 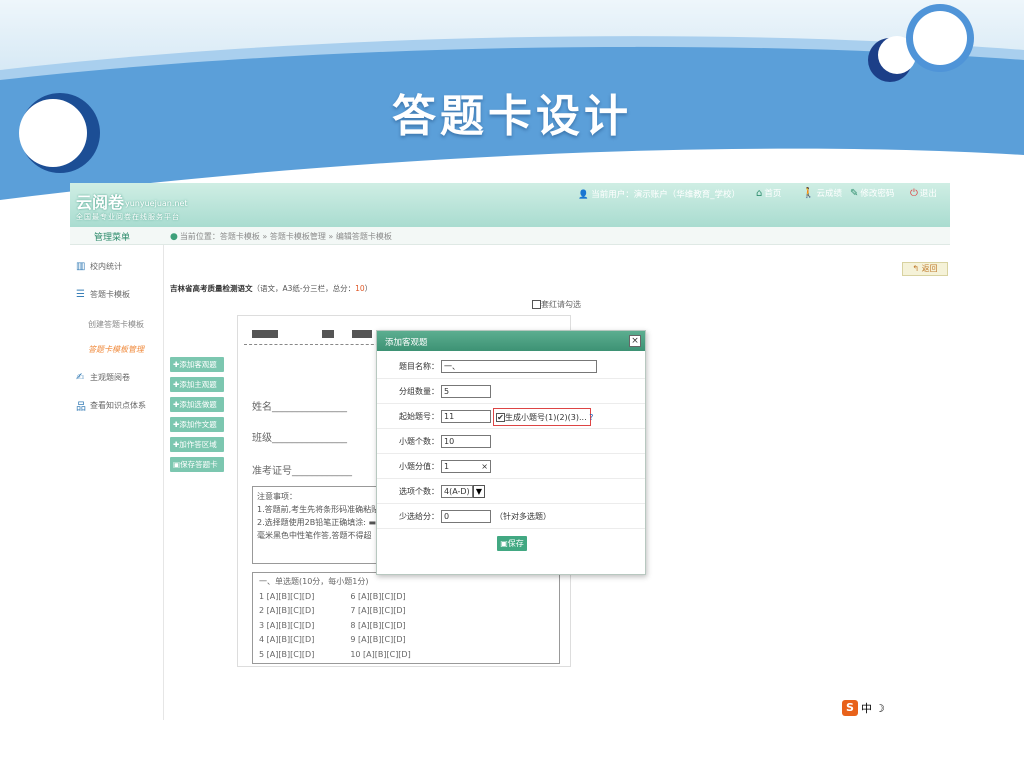 What do you see at coordinates (110, 377) in the screenshot?
I see `sidebar-item-label: 主观题阅卷` at bounding box center [110, 377].